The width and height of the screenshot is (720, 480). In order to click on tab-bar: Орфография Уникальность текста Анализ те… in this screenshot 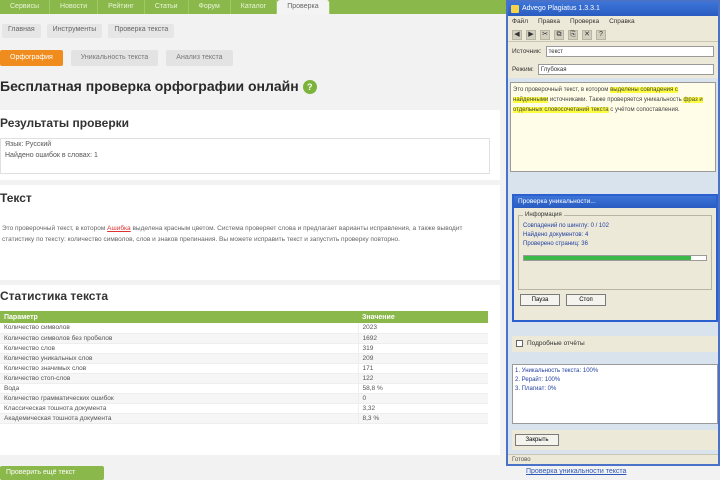, I will do `click(116, 58)`.